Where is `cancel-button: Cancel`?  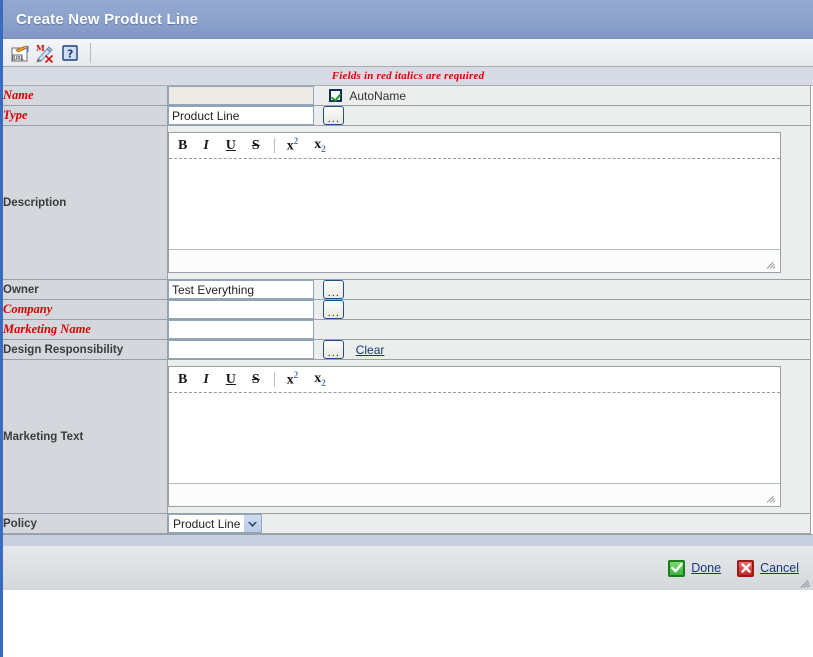 cancel-button: Cancel is located at coordinates (768, 568).